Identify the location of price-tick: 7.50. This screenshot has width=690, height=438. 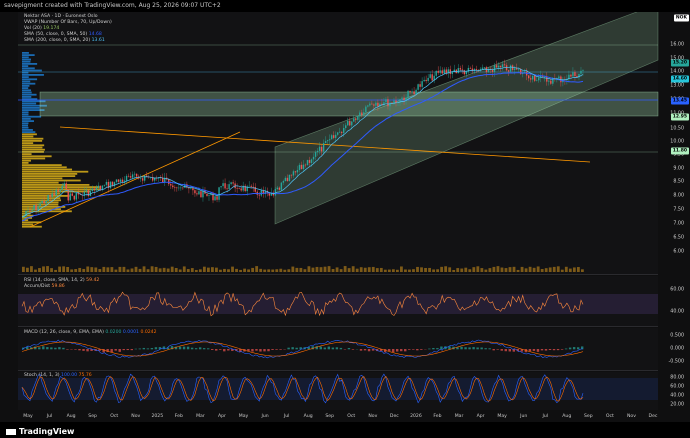
(678, 210).